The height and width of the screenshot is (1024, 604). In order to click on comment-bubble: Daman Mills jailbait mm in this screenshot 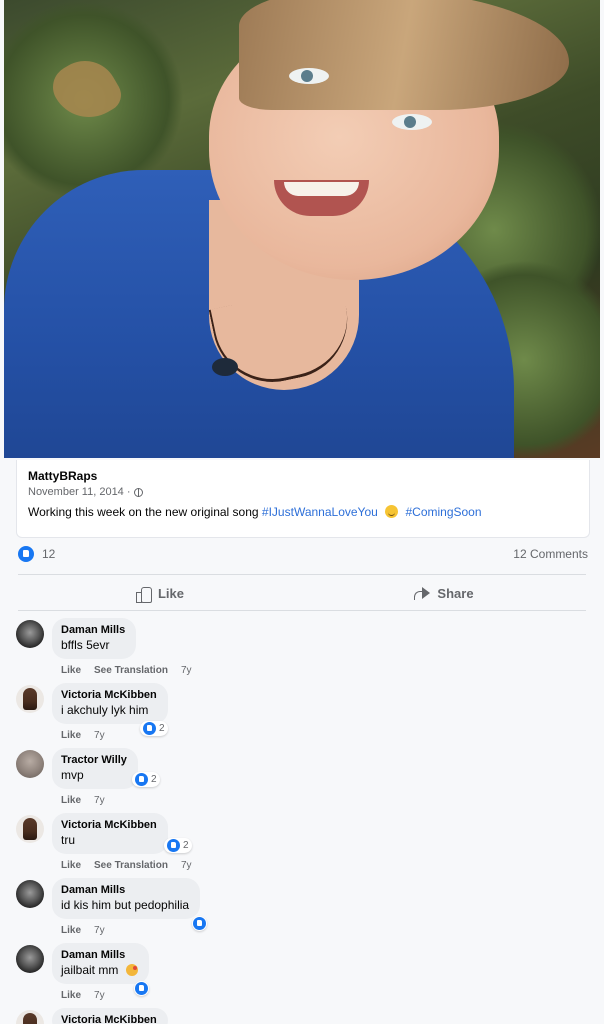, I will do `click(100, 963)`.